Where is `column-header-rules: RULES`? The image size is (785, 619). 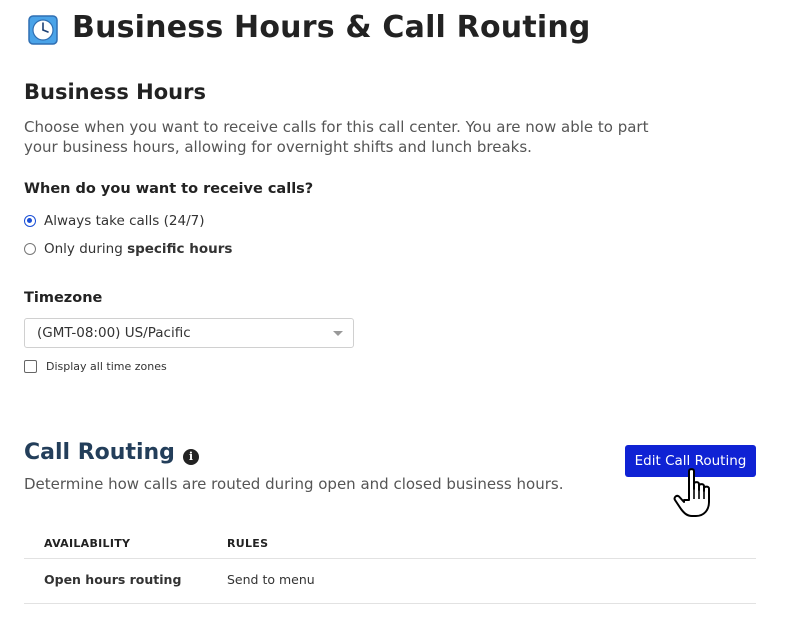 column-header-rules: RULES is located at coordinates (248, 543).